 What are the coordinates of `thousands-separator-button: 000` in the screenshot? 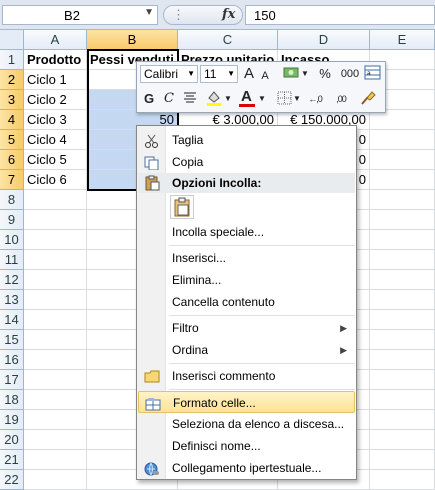 It's located at (350, 74).